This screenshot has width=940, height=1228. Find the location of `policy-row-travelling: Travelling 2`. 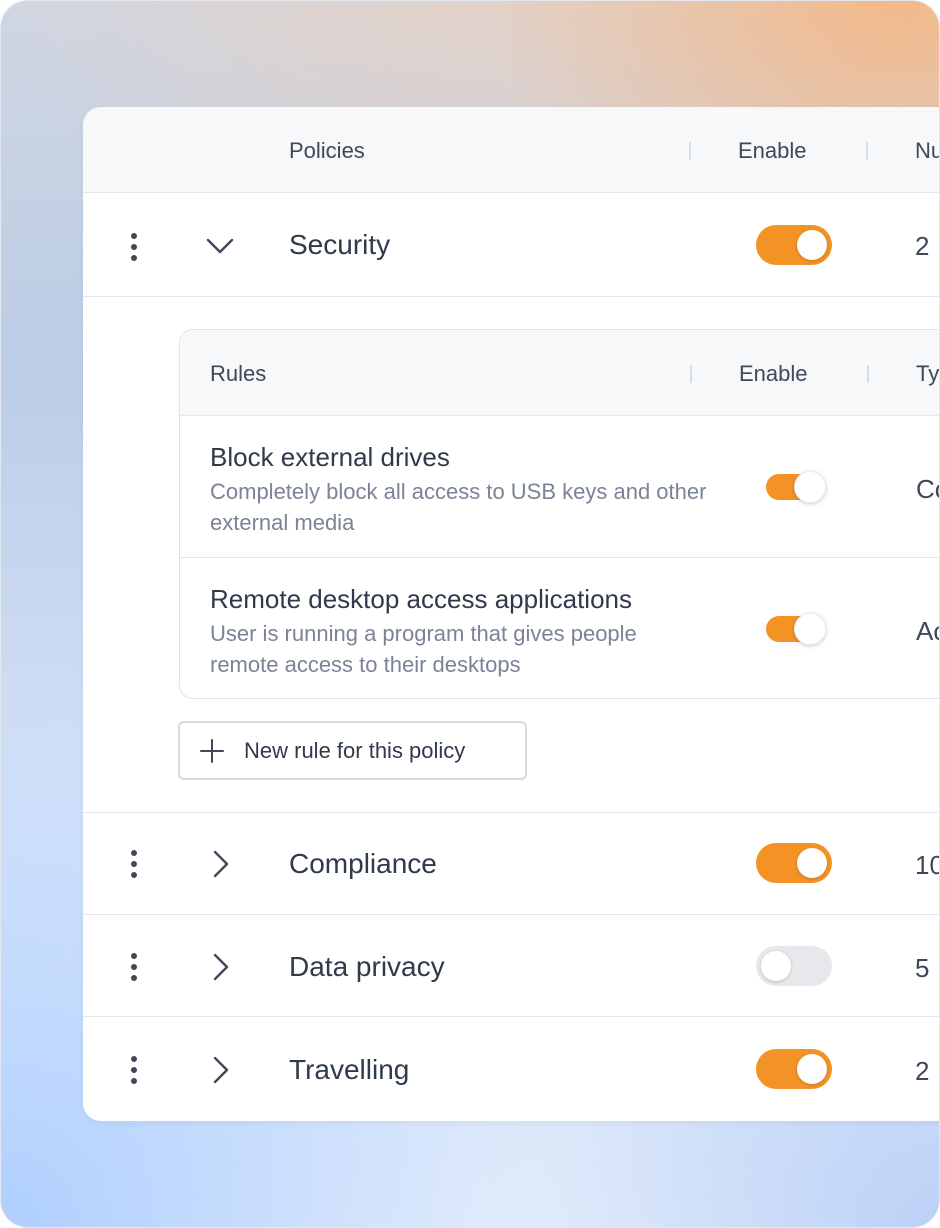

policy-row-travelling: Travelling 2 is located at coordinates (511, 1069).